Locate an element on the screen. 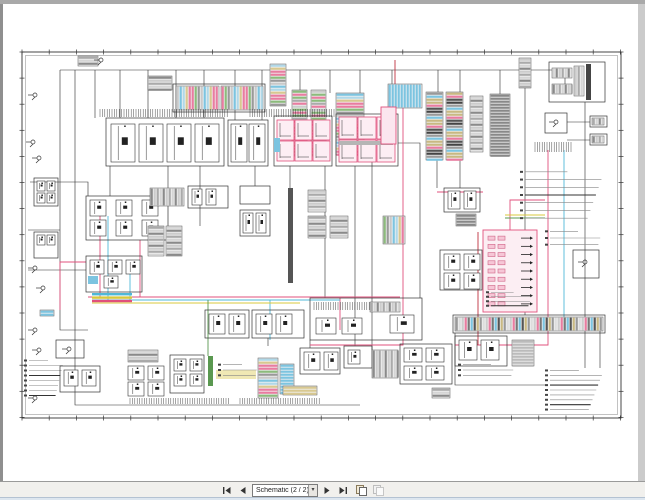 Image resolution: width=645 pixels, height=500 pixels. first-page-button is located at coordinates (227, 490).